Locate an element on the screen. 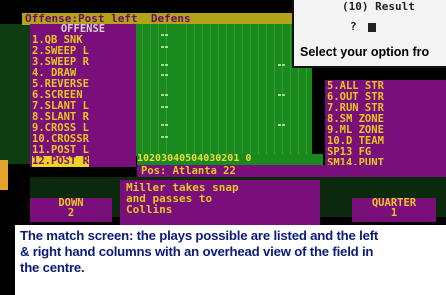  text-cursor is located at coordinates (372, 27).